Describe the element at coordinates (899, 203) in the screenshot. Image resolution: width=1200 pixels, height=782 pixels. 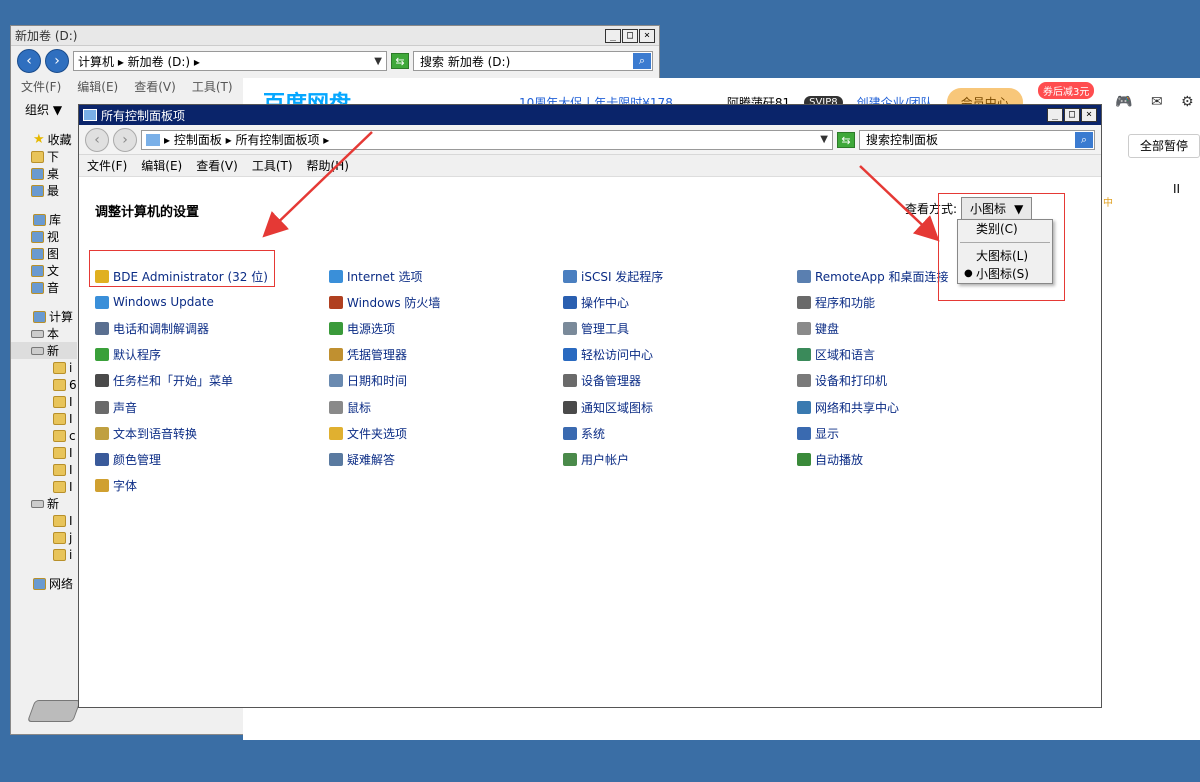
I see `arrow-to-viewby` at that location.